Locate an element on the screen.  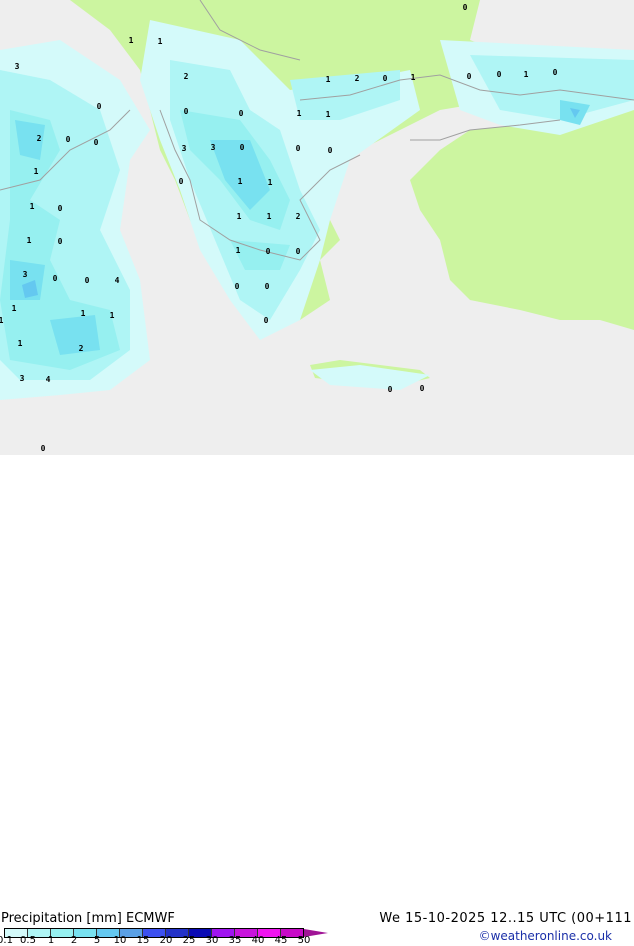
color-scale-tick-label: 0.1 is located at coordinates (6, 940).